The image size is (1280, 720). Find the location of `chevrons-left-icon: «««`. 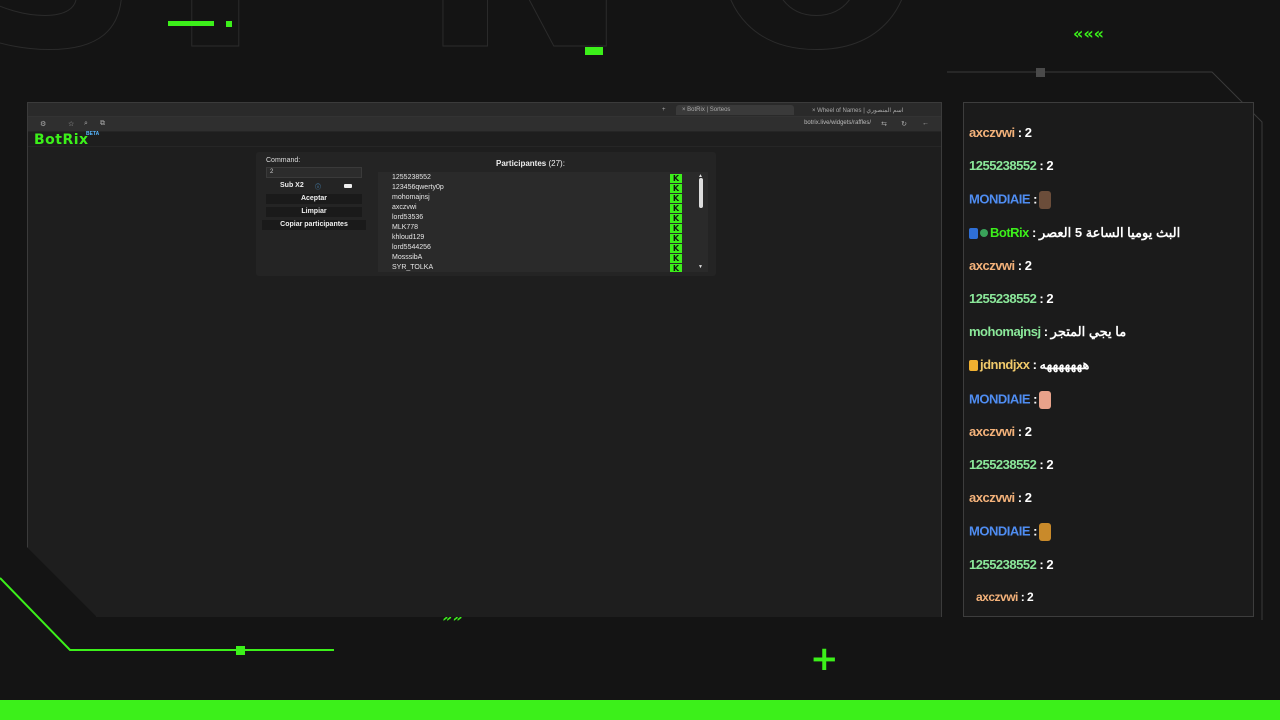

chevrons-left-icon: ««« is located at coordinates (1089, 33).